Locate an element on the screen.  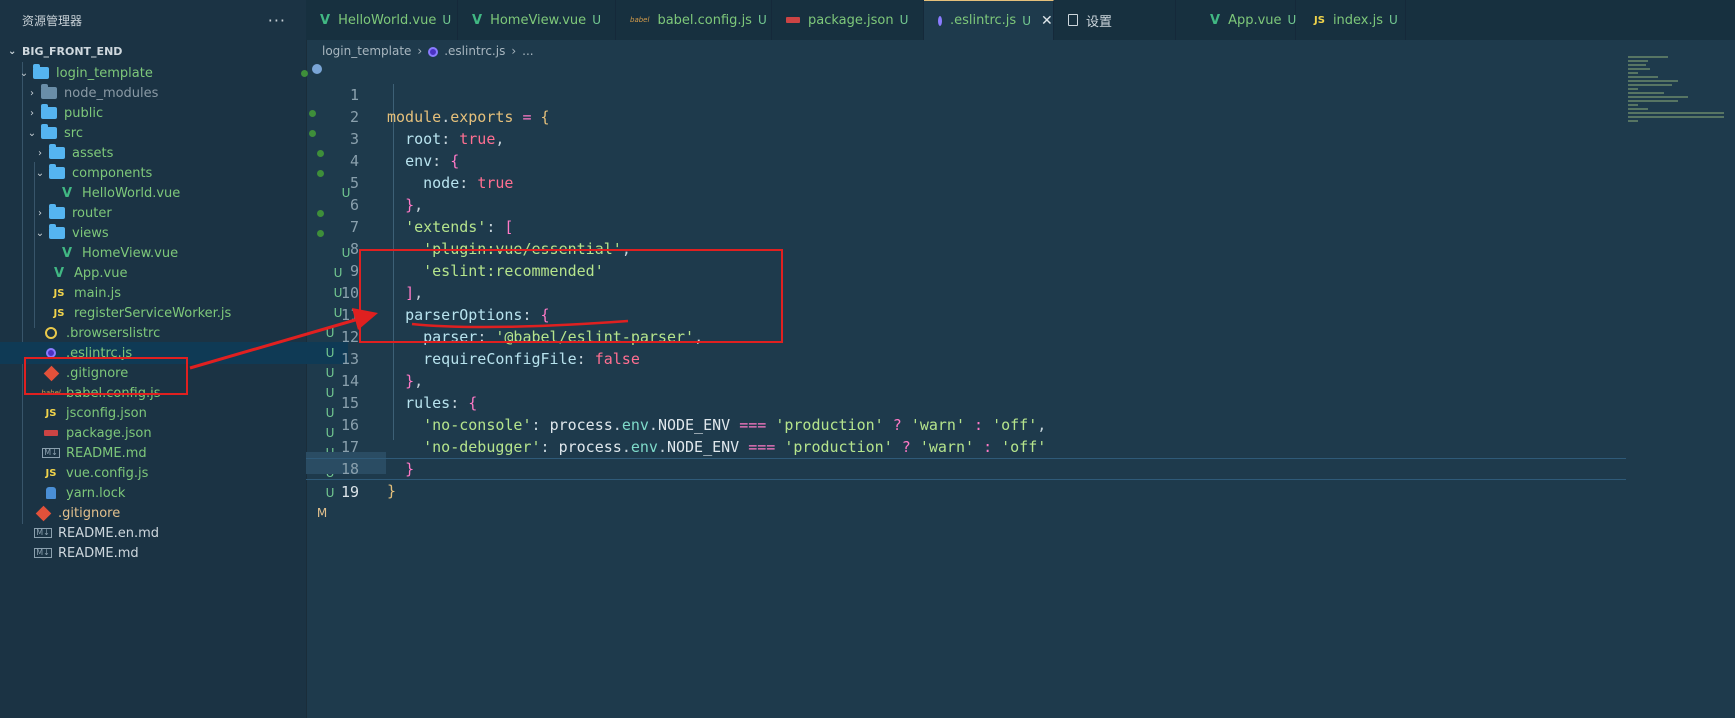
tree-folder-node-modules: › node_modules is located at coordinates (165, 93).